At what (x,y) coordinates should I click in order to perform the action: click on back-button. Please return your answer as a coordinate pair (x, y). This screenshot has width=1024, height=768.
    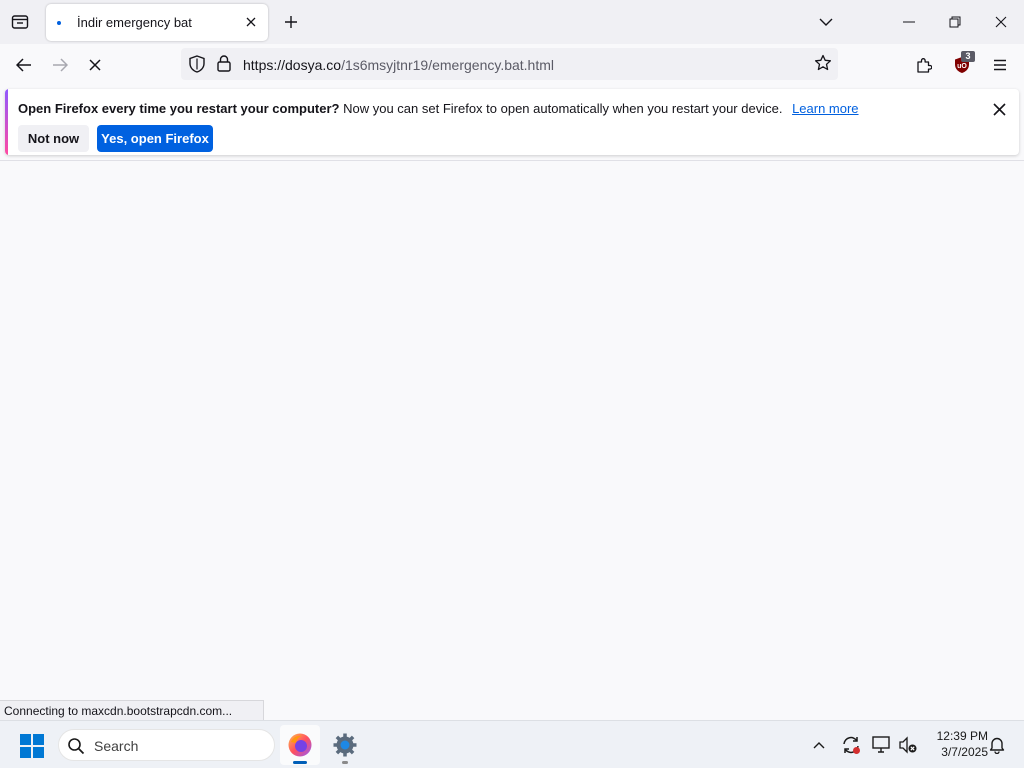
    Looking at the image, I should click on (24, 65).